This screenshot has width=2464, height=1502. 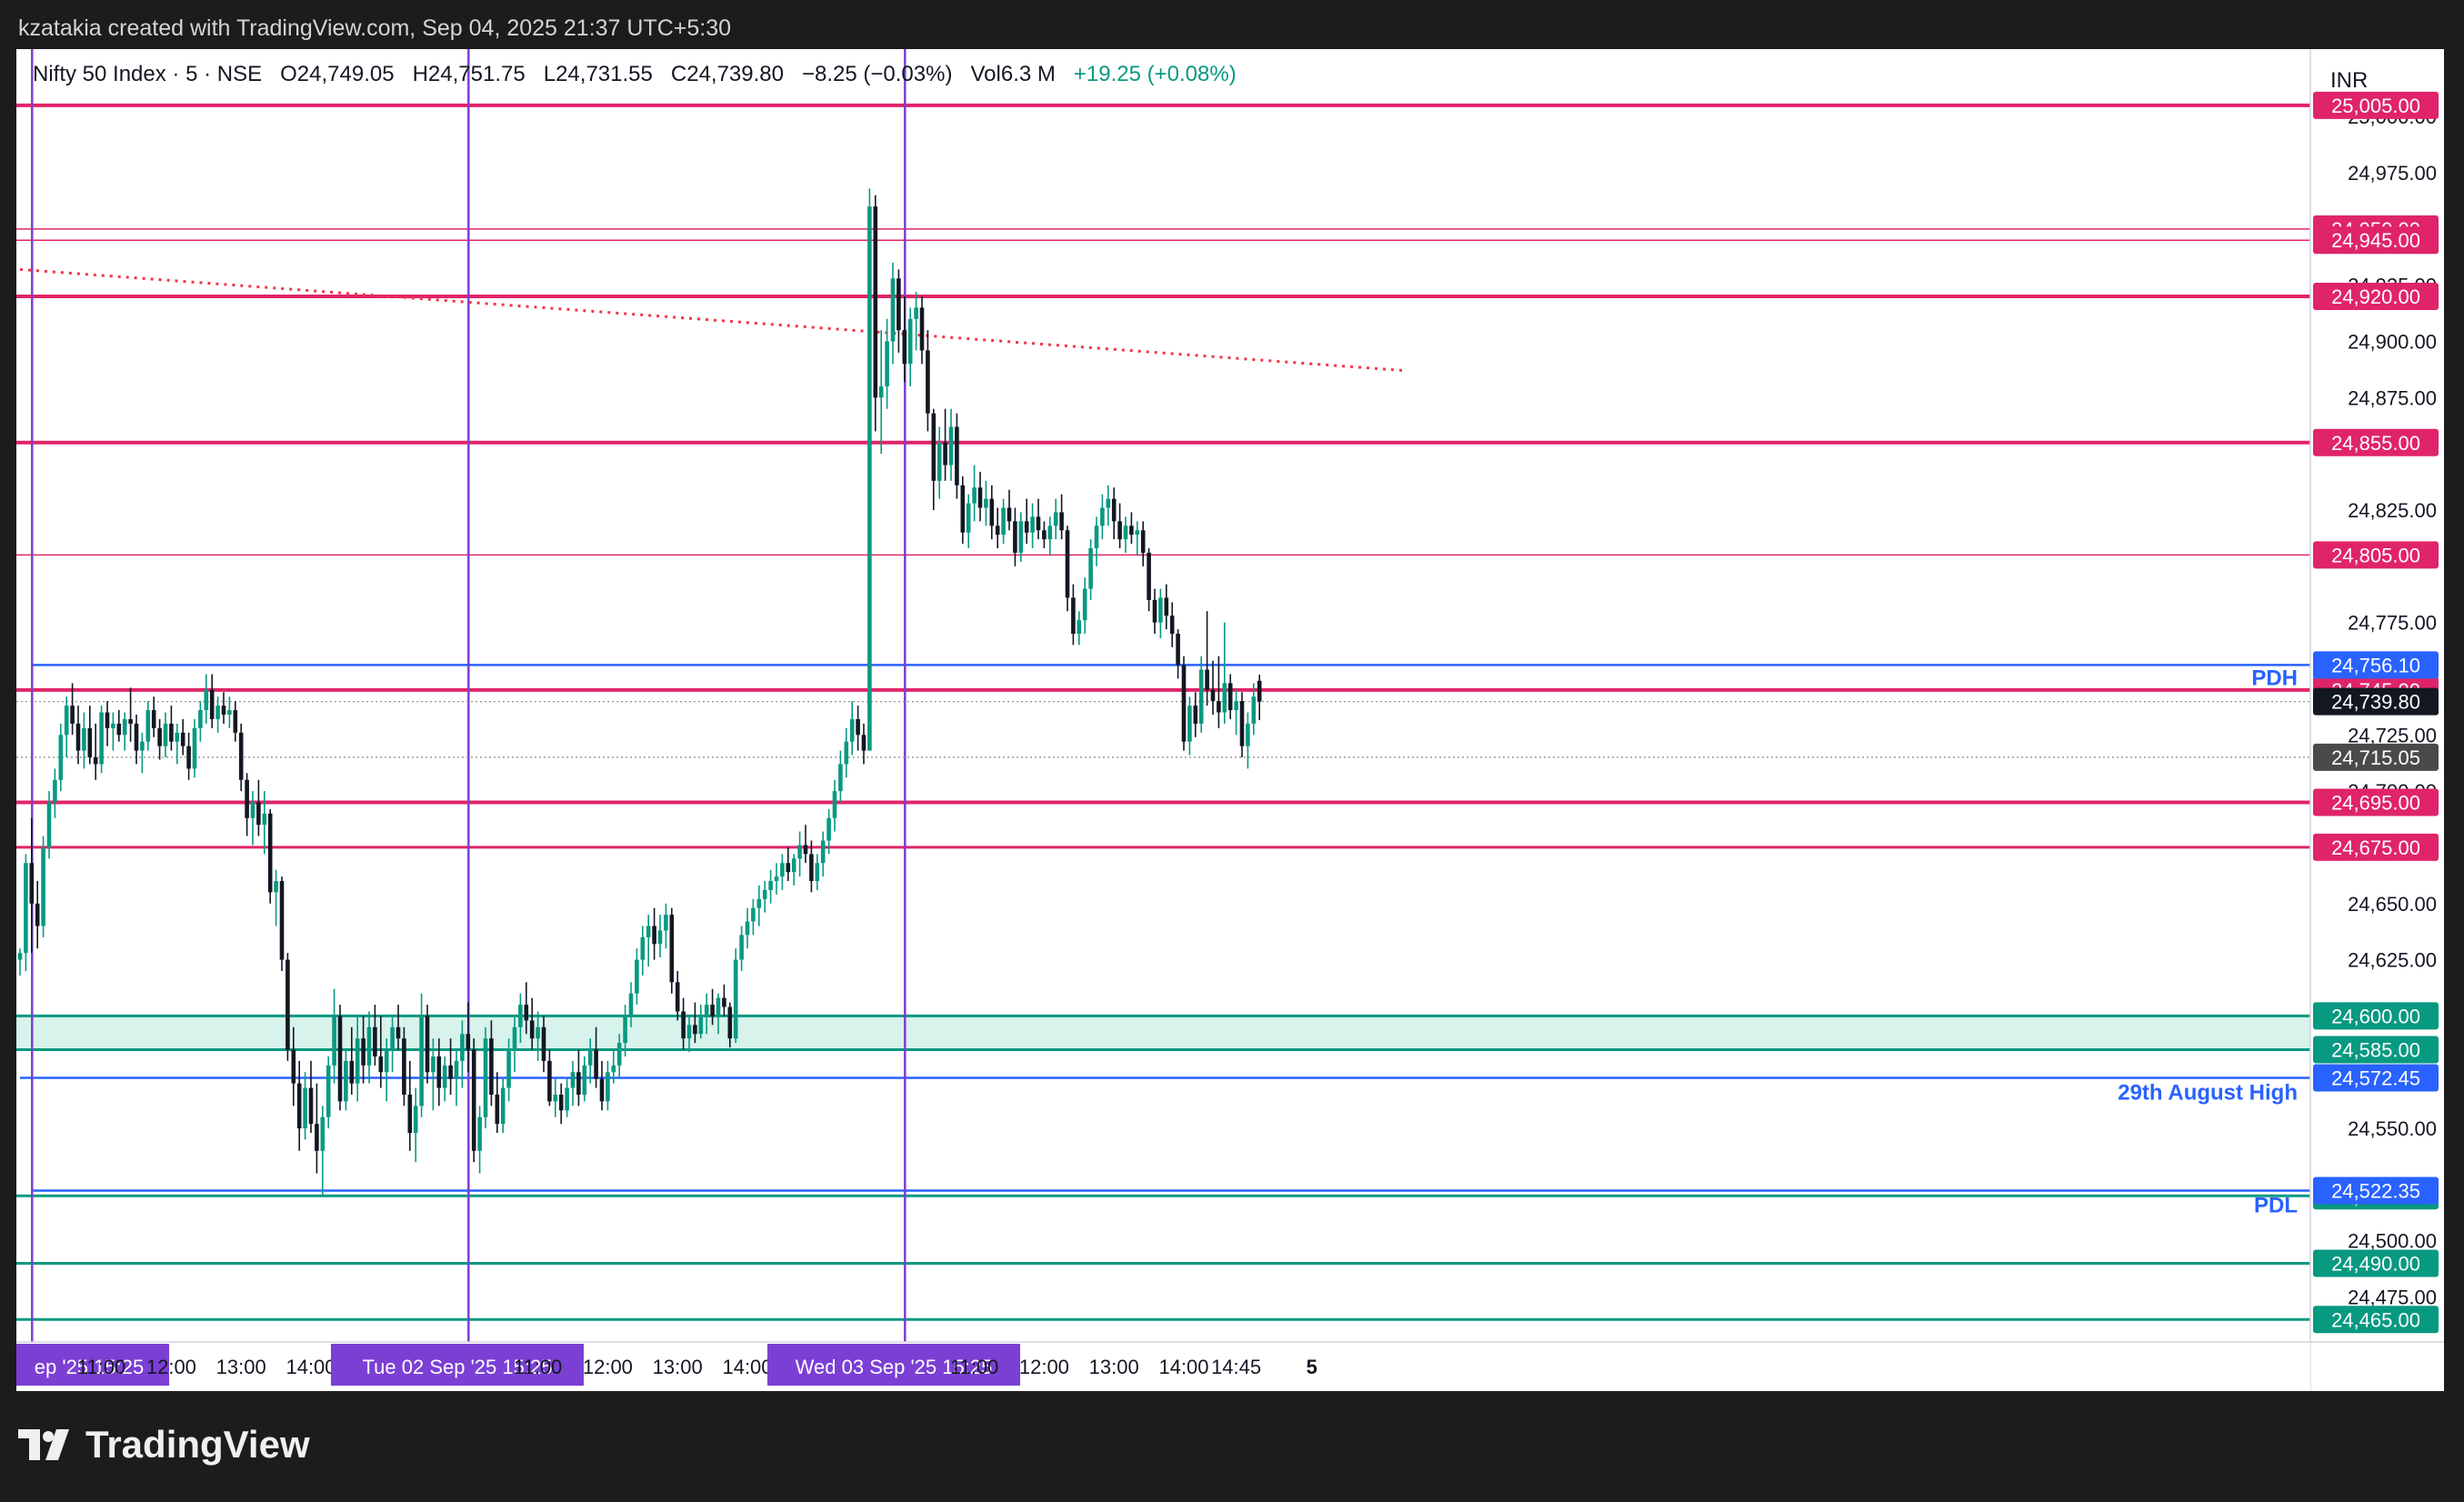 I want to click on symbol-name: Nifty 50 Index · 5 · NSE, so click(x=148, y=74).